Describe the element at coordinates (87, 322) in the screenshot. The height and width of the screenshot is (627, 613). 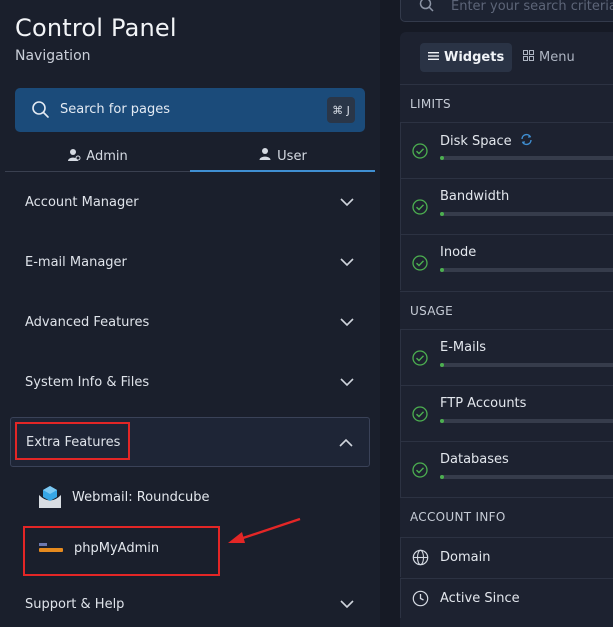
I see `nav-item-label: Advanced Features` at that location.